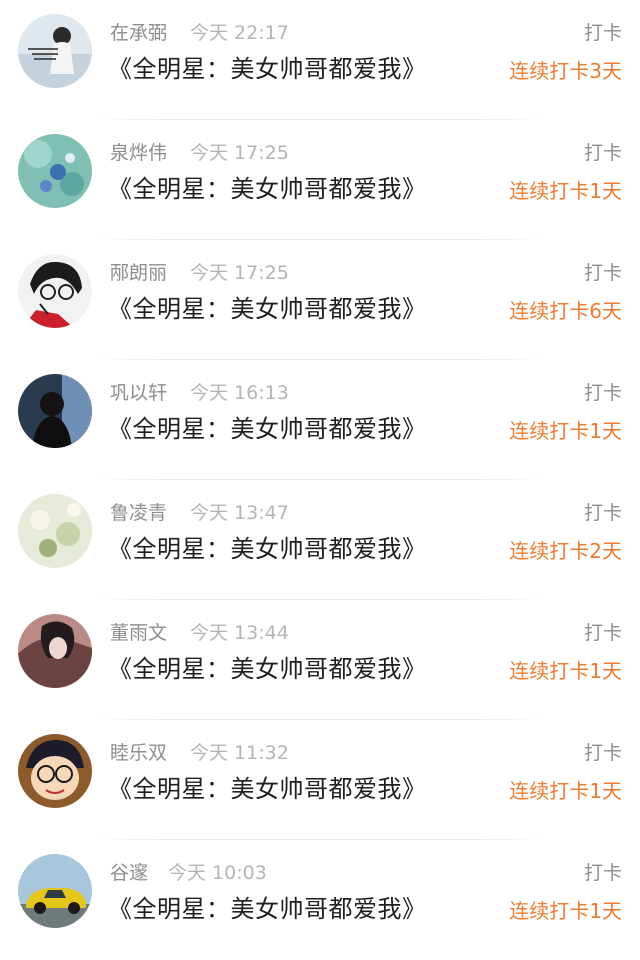  I want to click on user-name: 董雨文, so click(138, 633).